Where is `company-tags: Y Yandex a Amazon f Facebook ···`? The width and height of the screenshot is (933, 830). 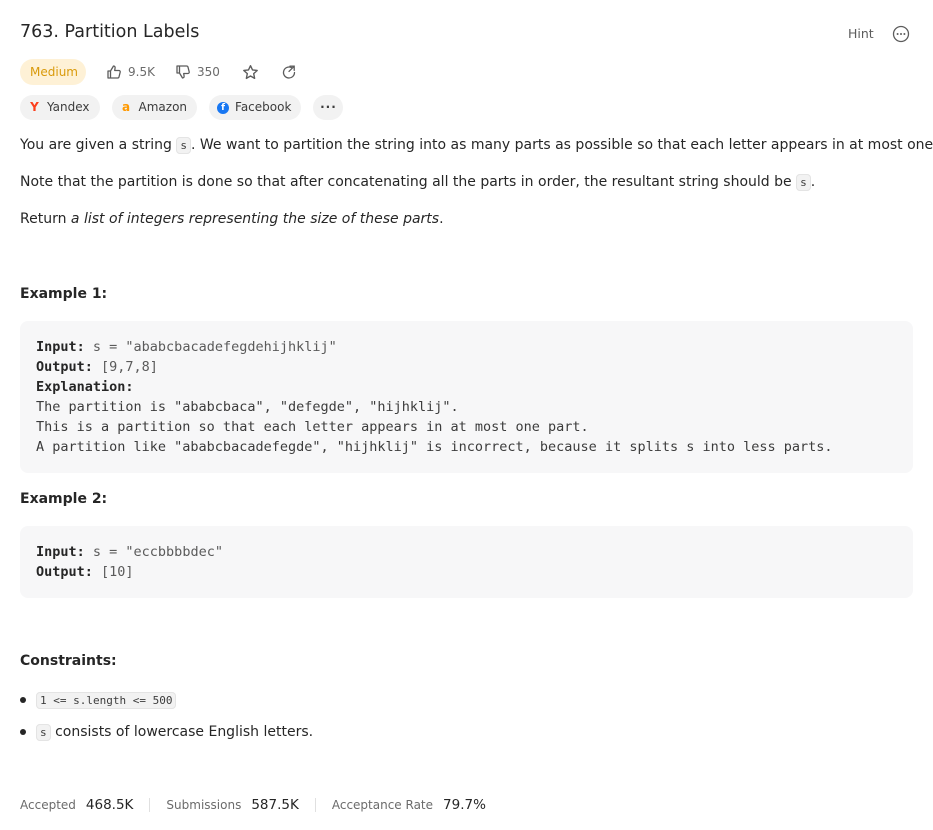
company-tags: Y Yandex a Amazon f Facebook ··· is located at coordinates (187, 107).